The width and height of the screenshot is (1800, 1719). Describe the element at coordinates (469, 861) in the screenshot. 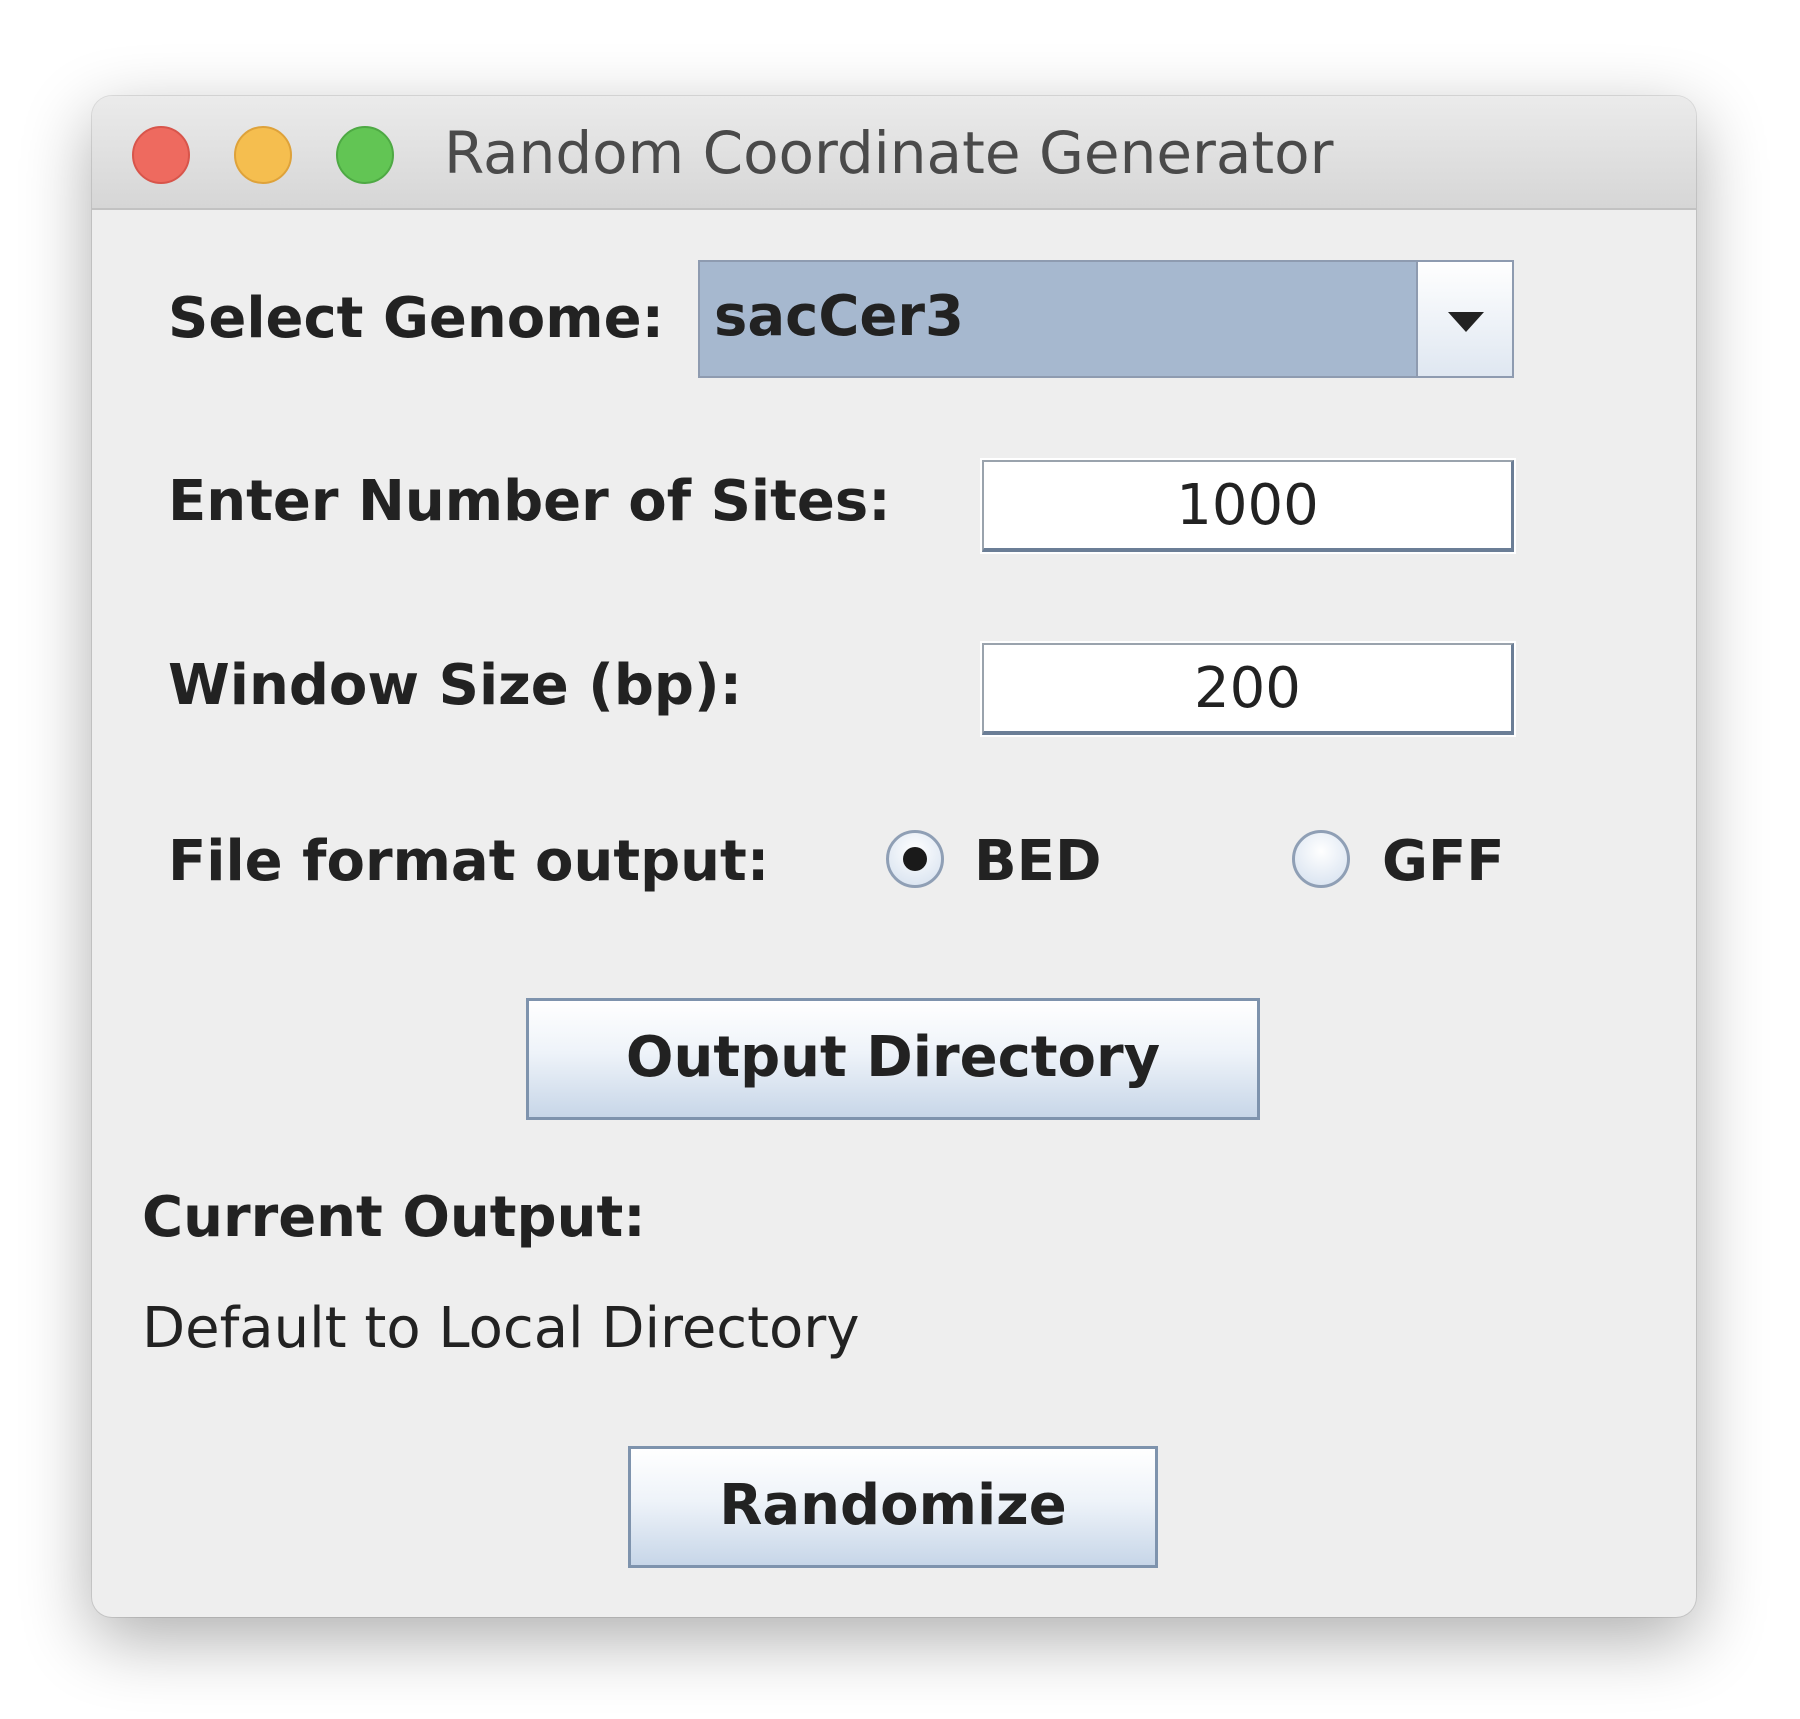

I see `file-format-label: File format output:` at that location.